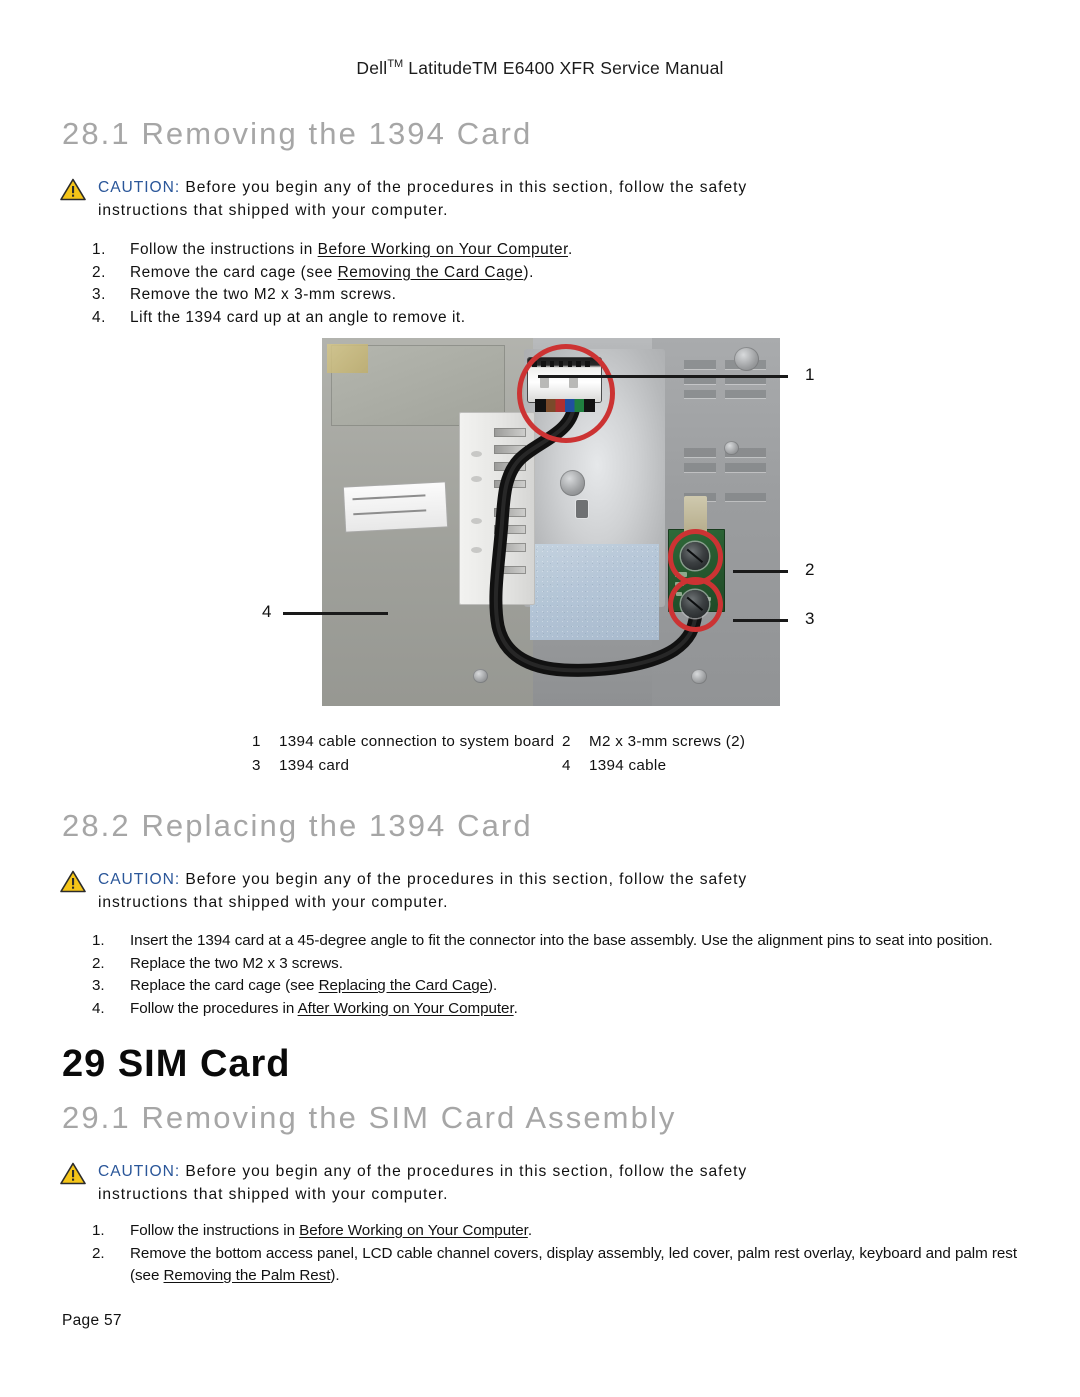  I want to click on heading-28-1: 28.1 Removing the 1394 Card, so click(297, 133).